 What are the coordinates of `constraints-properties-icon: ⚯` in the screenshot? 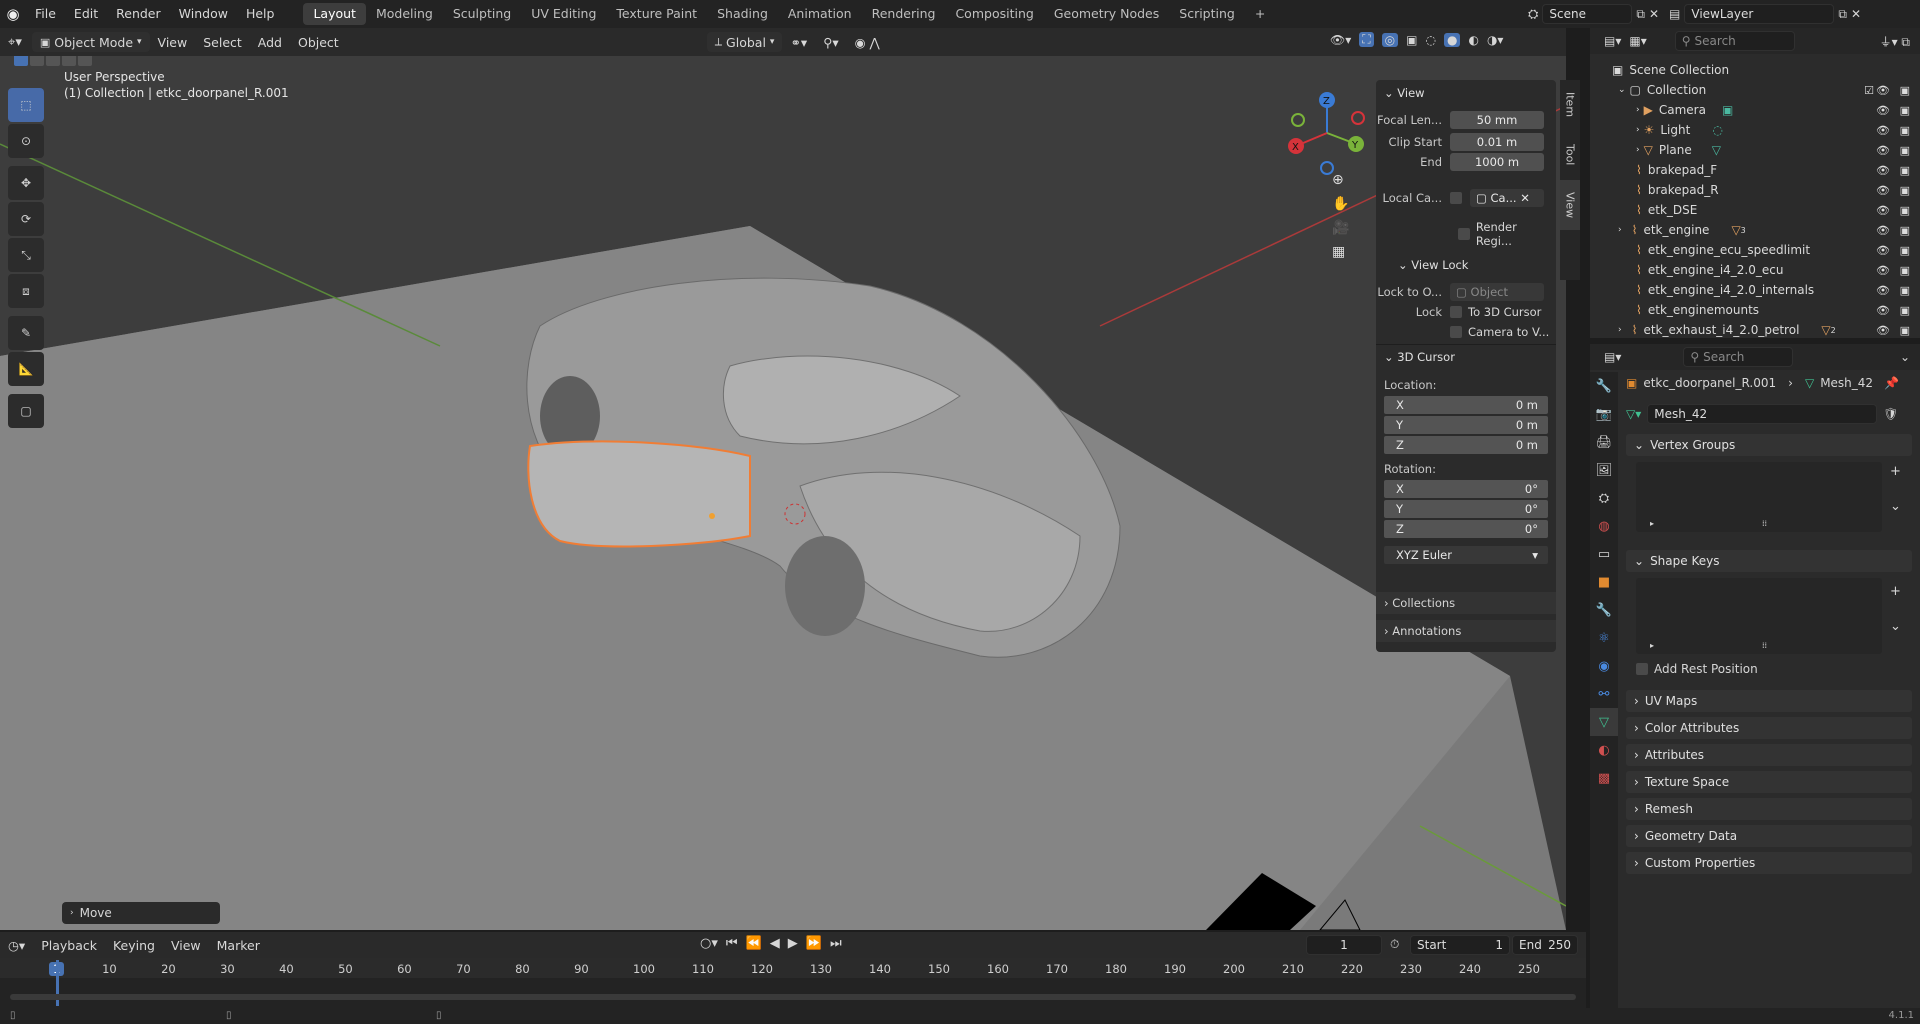 It's located at (1604, 694).